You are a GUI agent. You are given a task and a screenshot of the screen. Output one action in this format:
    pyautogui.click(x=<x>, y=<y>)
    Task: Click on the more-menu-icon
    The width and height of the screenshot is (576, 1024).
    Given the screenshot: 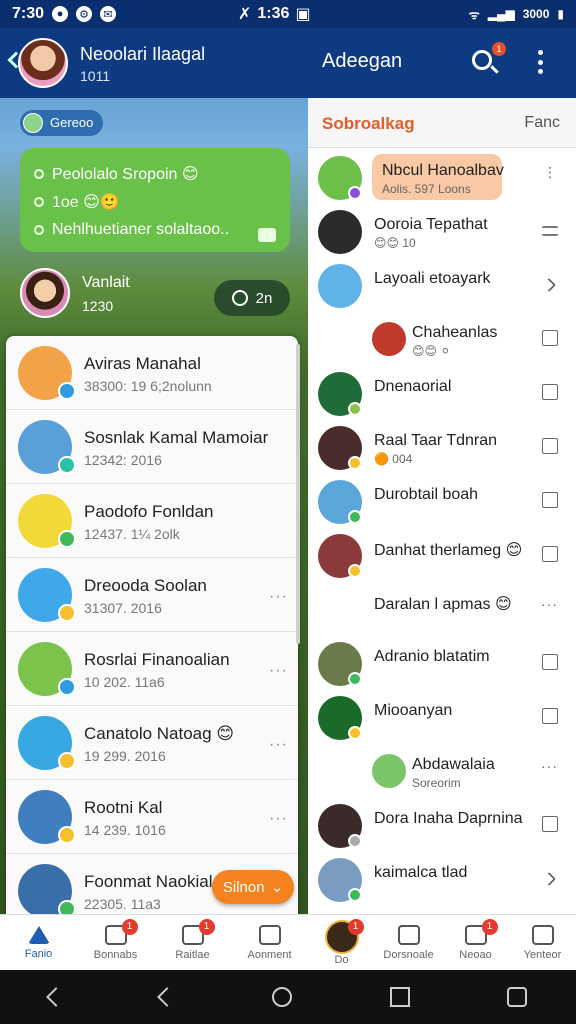 What is the action you would take?
    pyautogui.click(x=541, y=62)
    